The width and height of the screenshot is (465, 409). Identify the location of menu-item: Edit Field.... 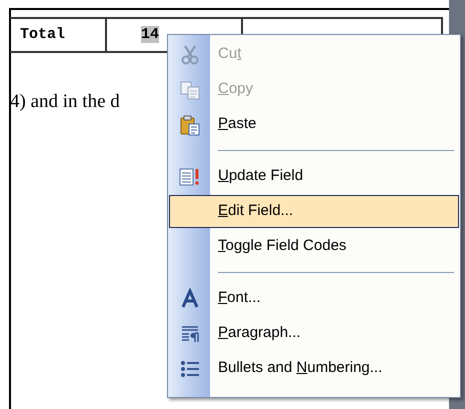
(314, 211).